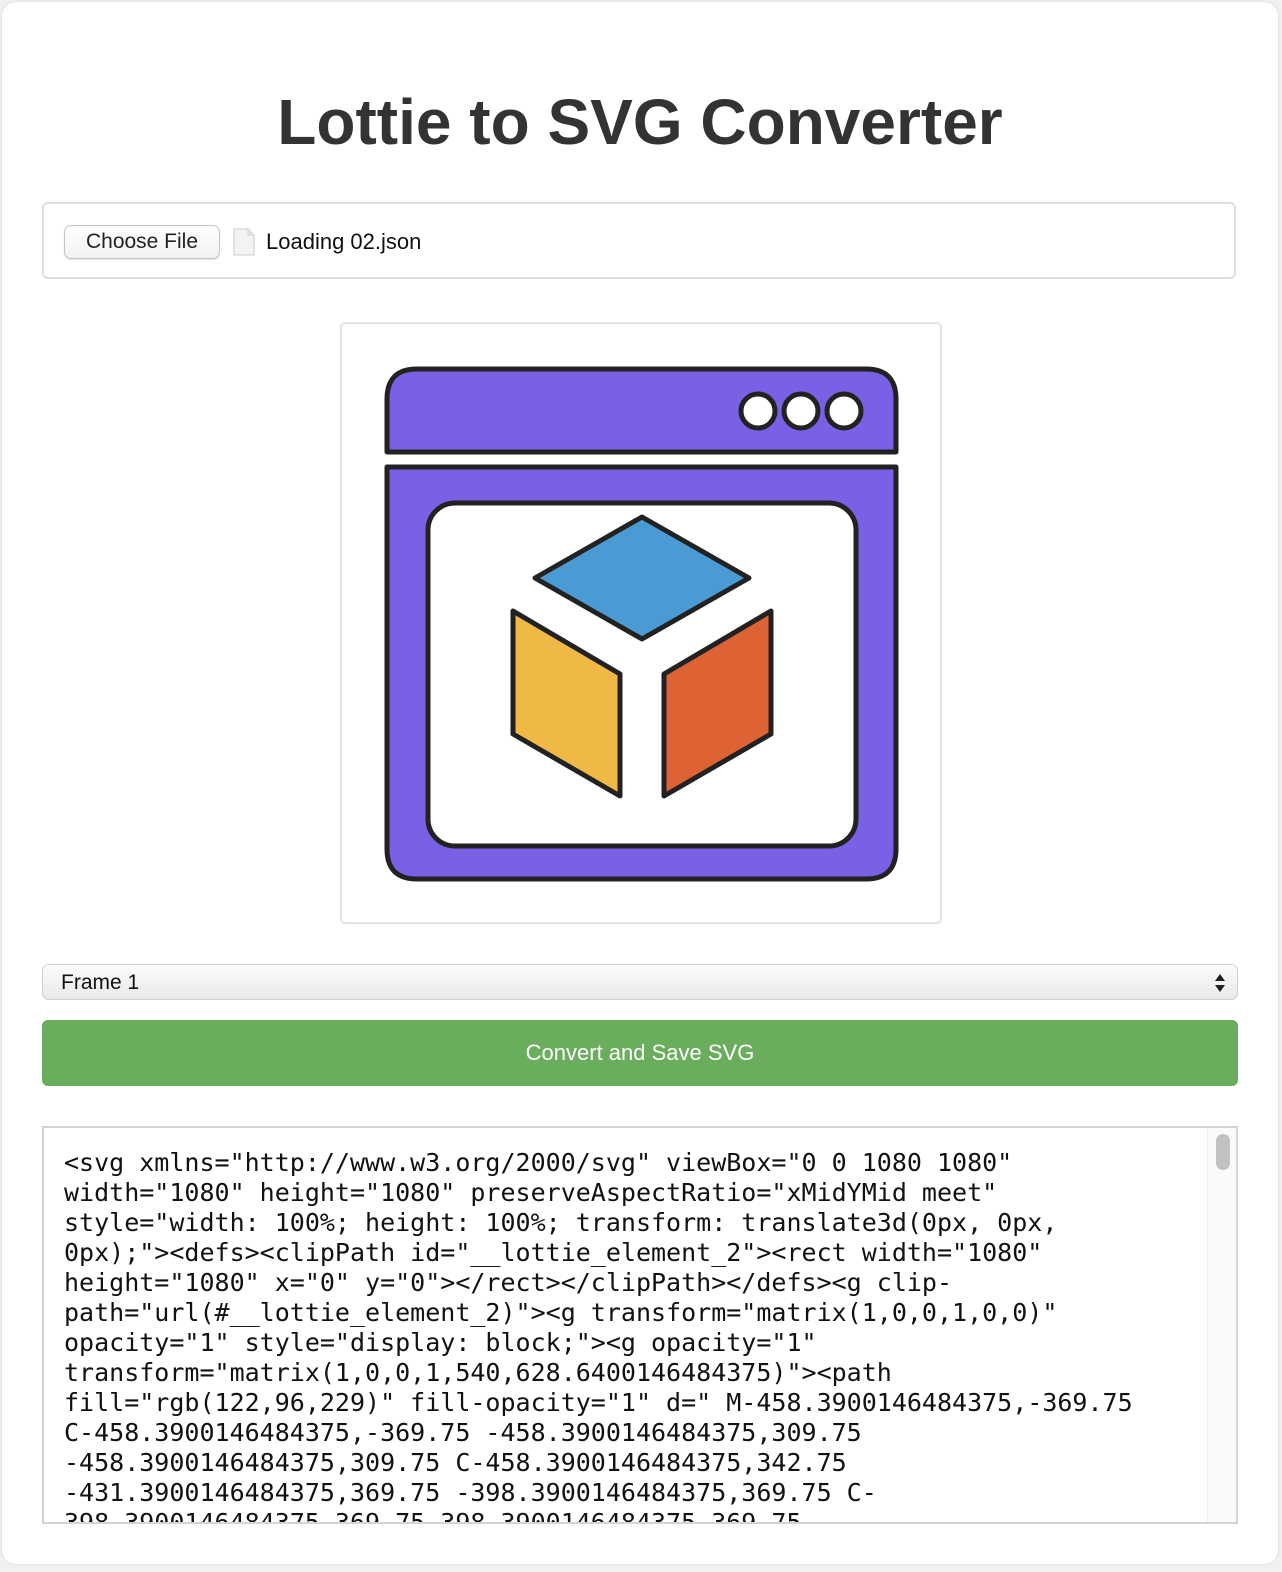  Describe the element at coordinates (639, 240) in the screenshot. I see `file-input-panel: Choose File Loading 02.json` at that location.